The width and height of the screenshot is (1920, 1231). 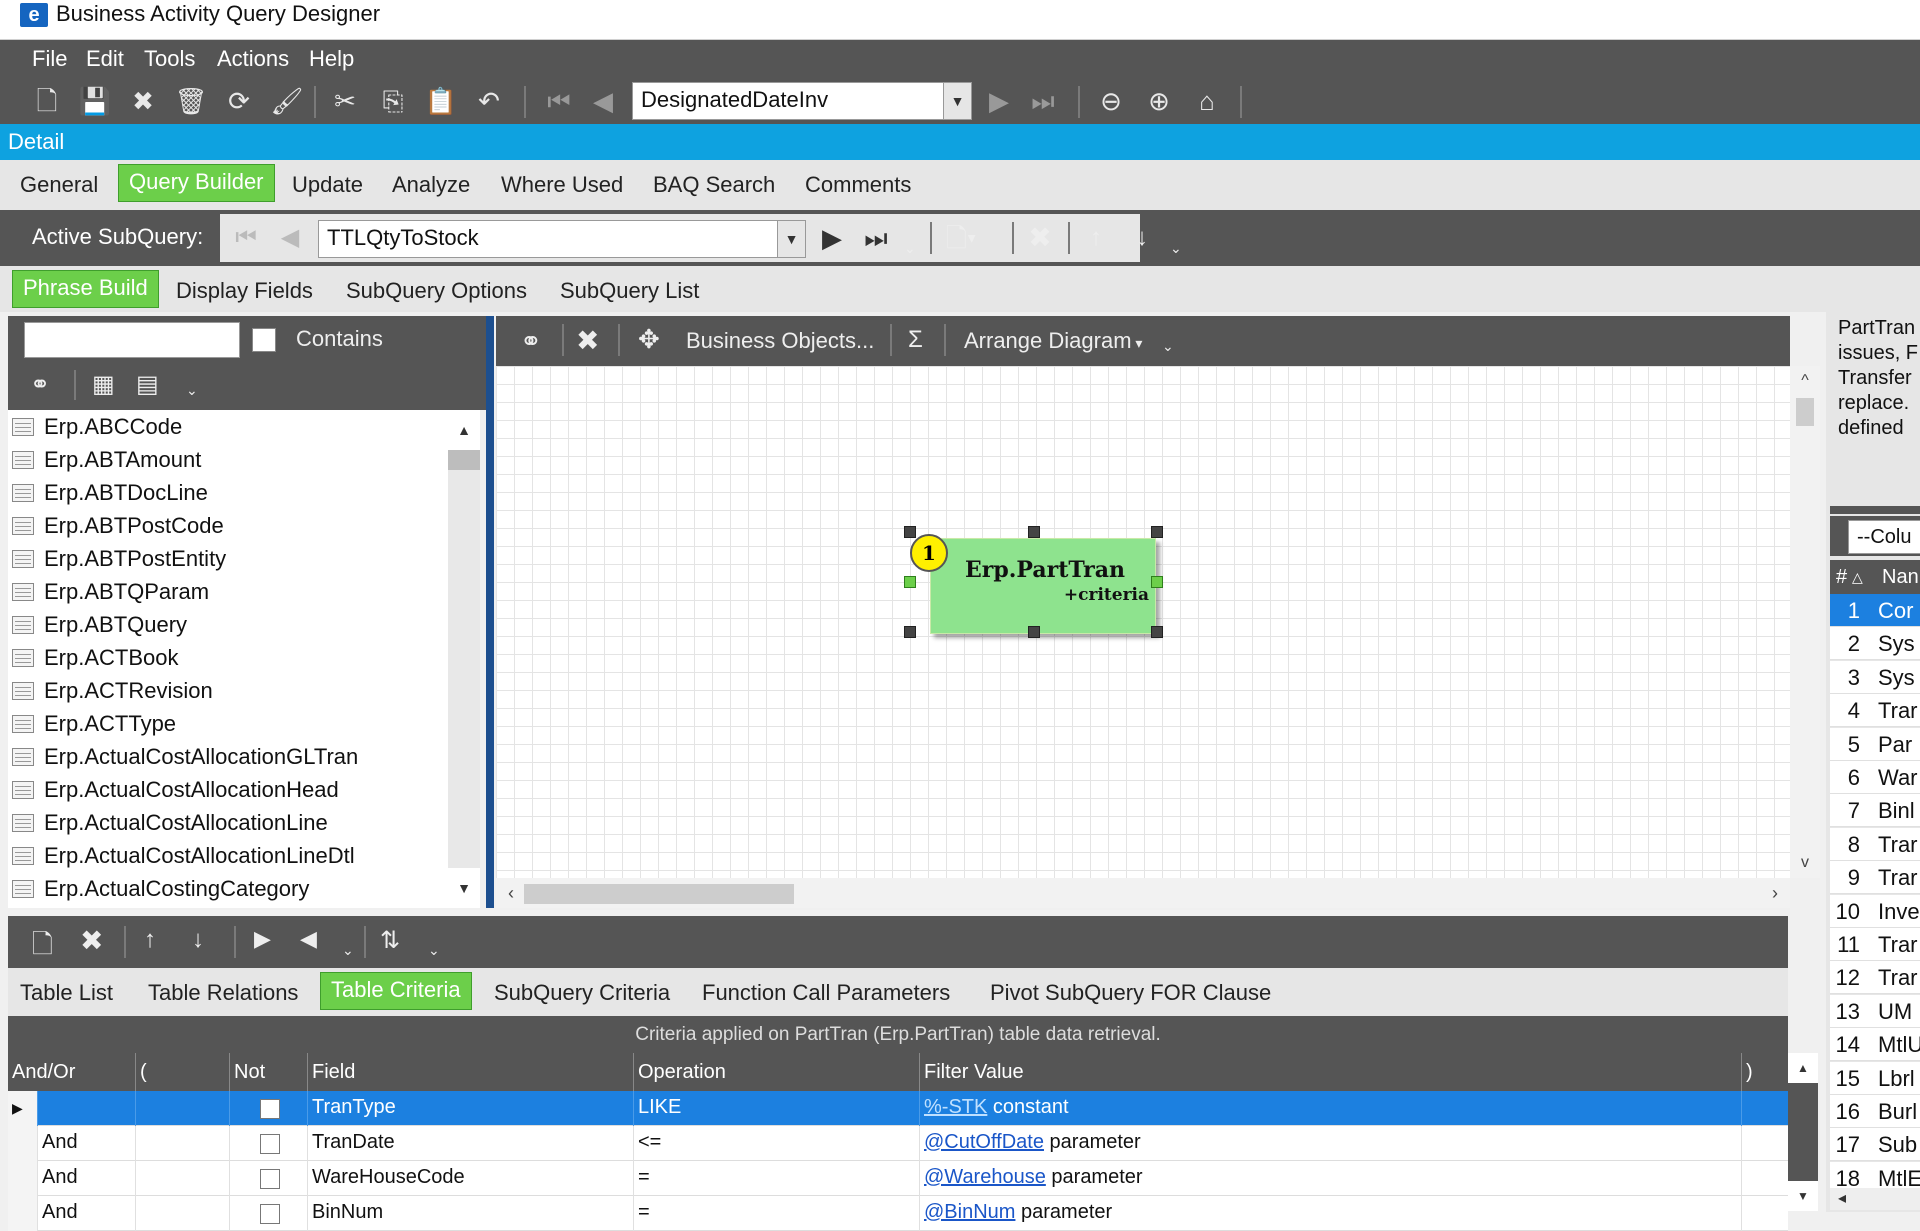 What do you see at coordinates (1875, 1145) in the screenshot?
I see `column-row: 17 Sub` at bounding box center [1875, 1145].